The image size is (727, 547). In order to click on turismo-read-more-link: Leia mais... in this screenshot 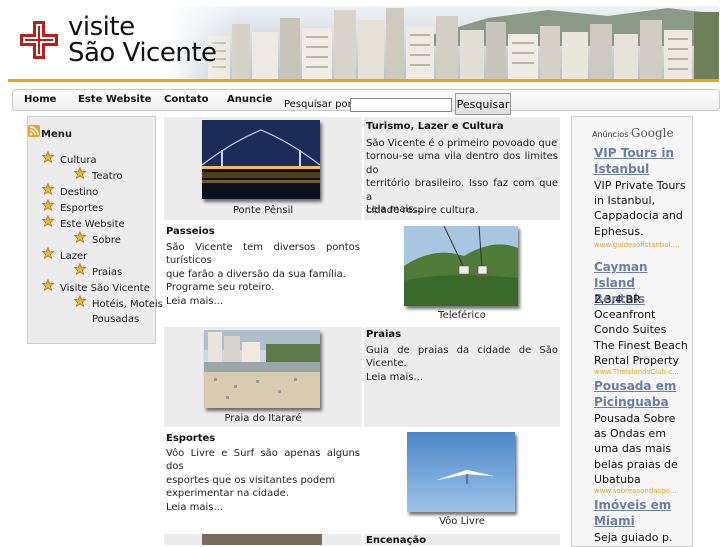, I will do `click(394, 209)`.